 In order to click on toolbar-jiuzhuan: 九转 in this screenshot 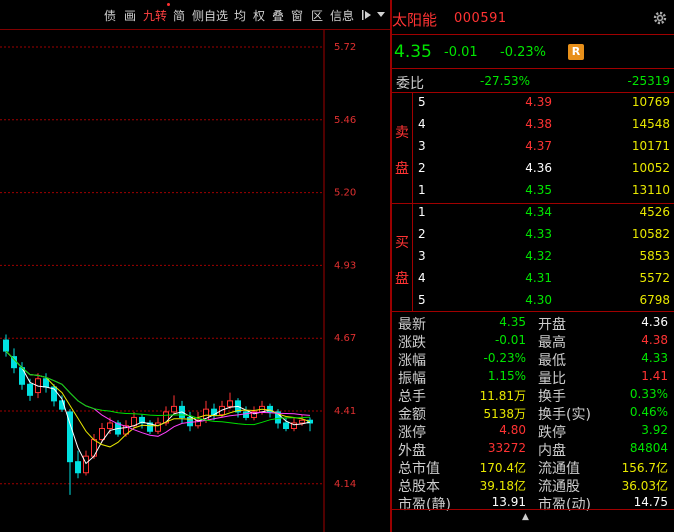, I will do `click(155, 15)`.